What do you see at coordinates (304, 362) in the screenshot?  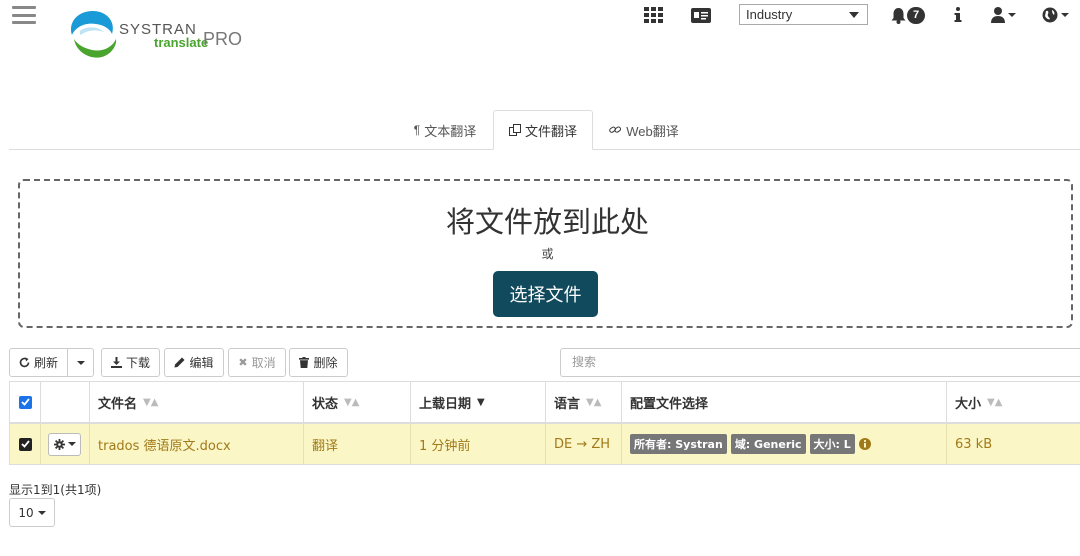 I see `trash-icon` at bounding box center [304, 362].